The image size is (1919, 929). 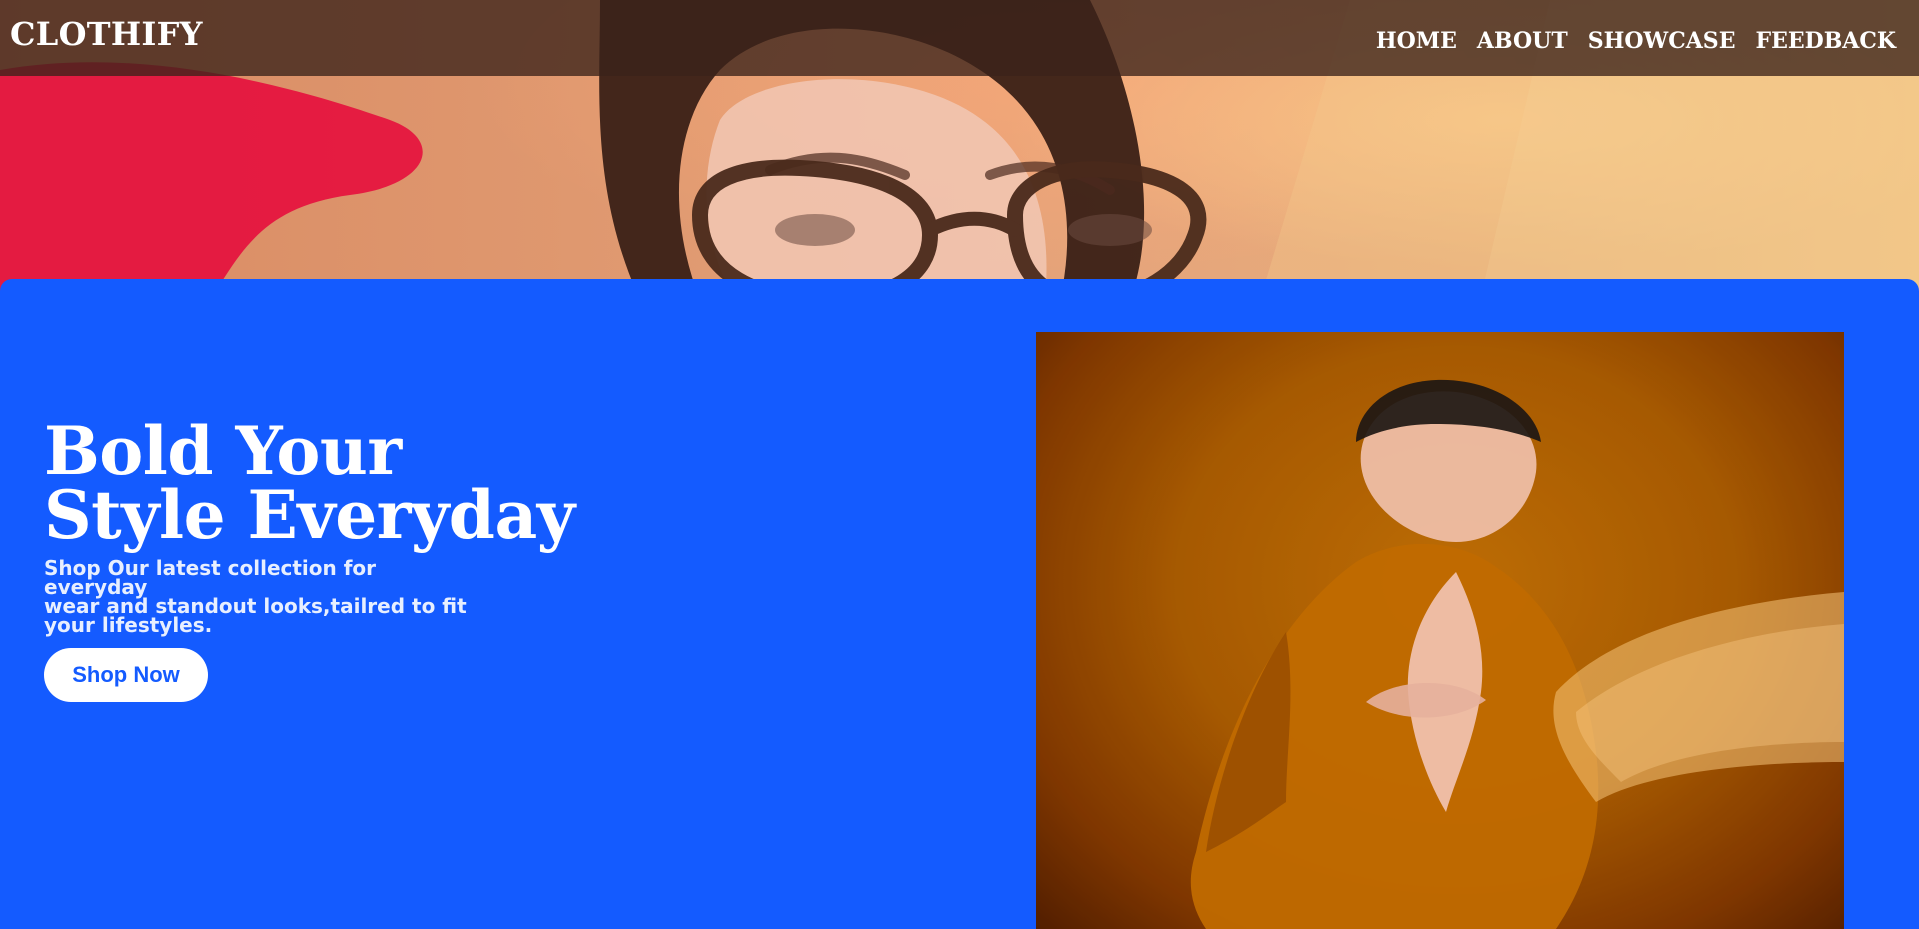 I want to click on hero-subtext-line-3: your lifestyles., so click(x=128, y=625).